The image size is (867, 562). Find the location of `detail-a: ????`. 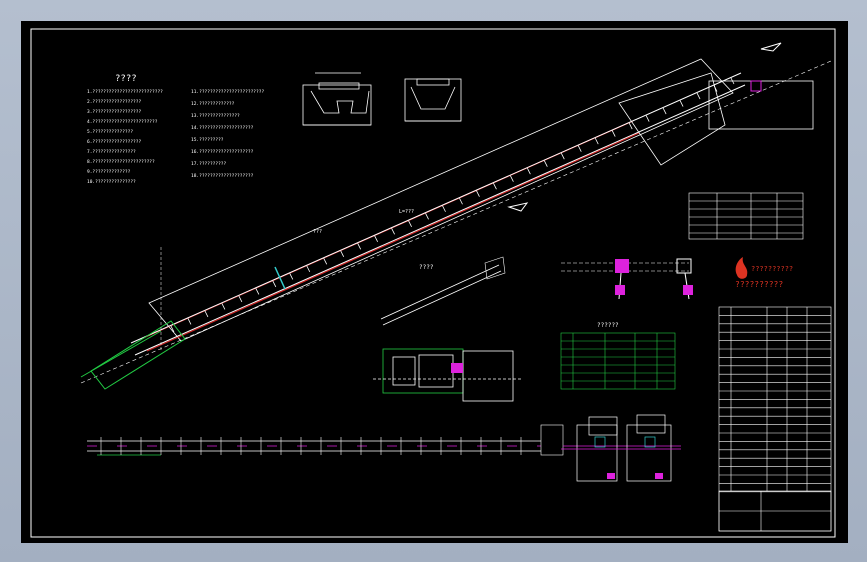

detail-a: ???? is located at coordinates (443, 291).